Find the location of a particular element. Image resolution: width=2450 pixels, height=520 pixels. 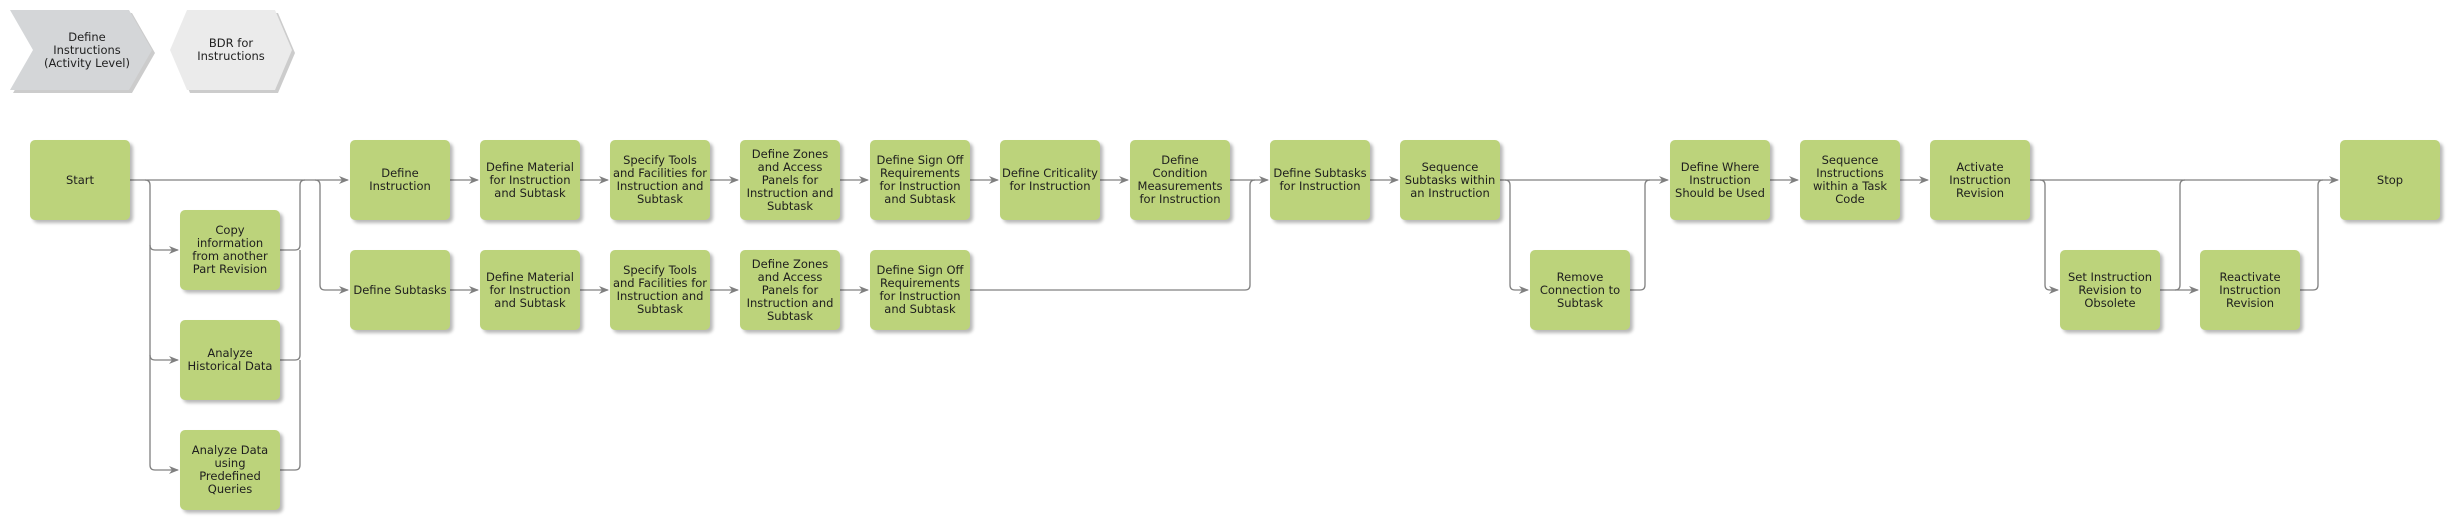

node-reactivate-revision: Reactivate Instruction Revision is located at coordinates (2250, 290).